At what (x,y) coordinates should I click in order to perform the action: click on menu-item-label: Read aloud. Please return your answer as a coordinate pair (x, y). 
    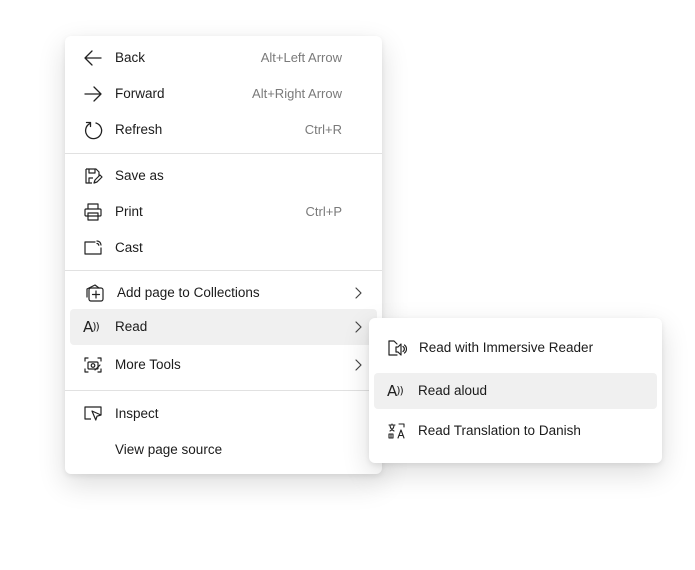
    Looking at the image, I should click on (453, 390).